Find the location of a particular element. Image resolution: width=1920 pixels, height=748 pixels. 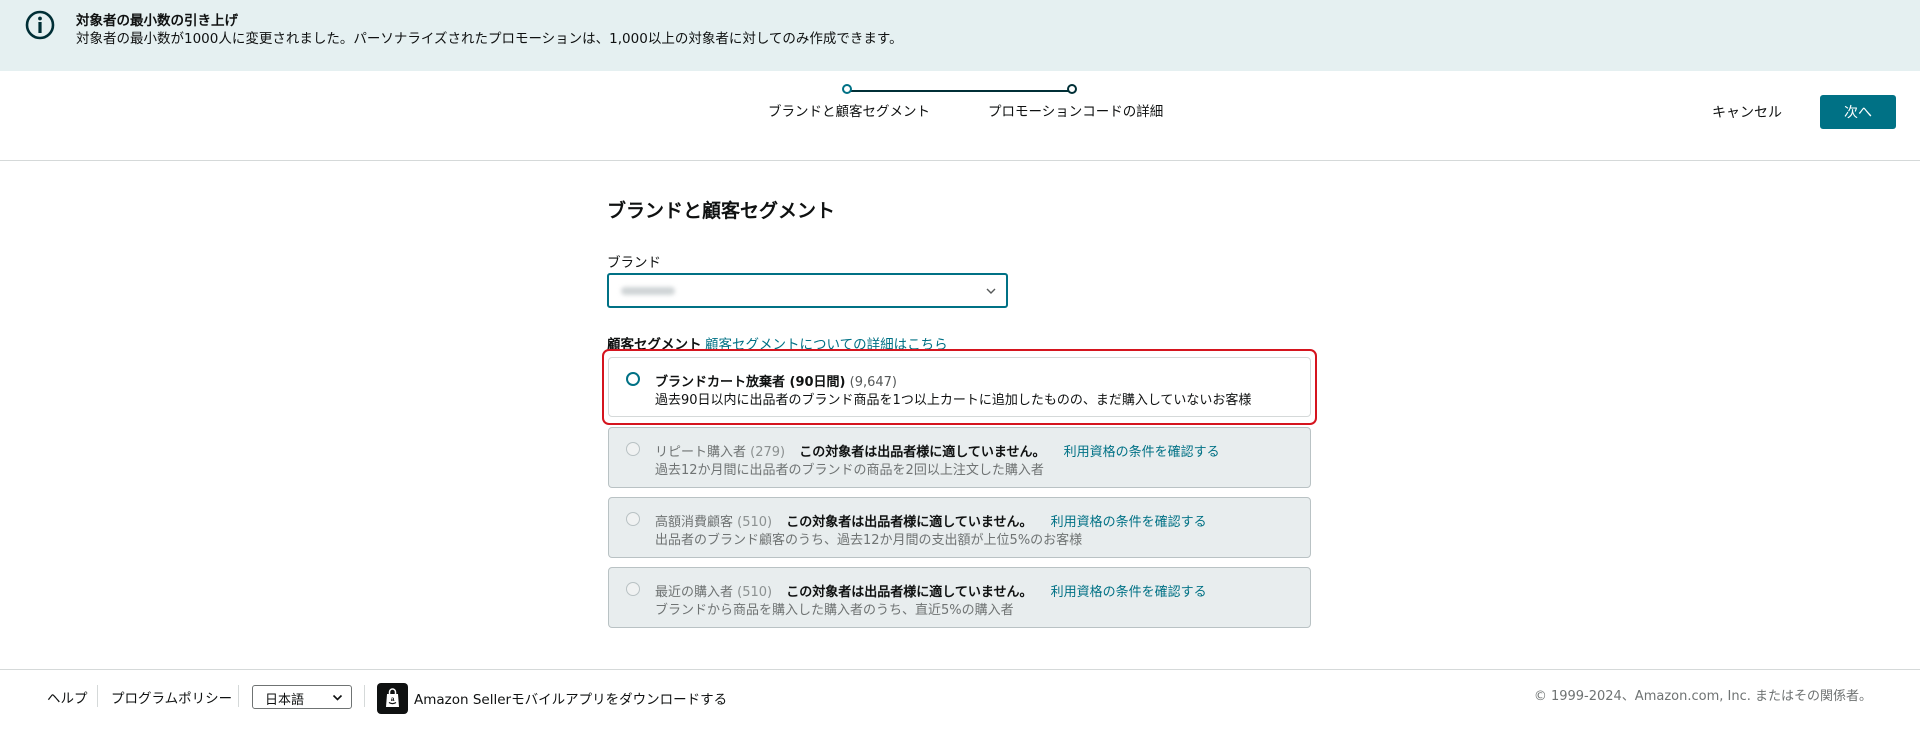

brand-select is located at coordinates (807, 290).